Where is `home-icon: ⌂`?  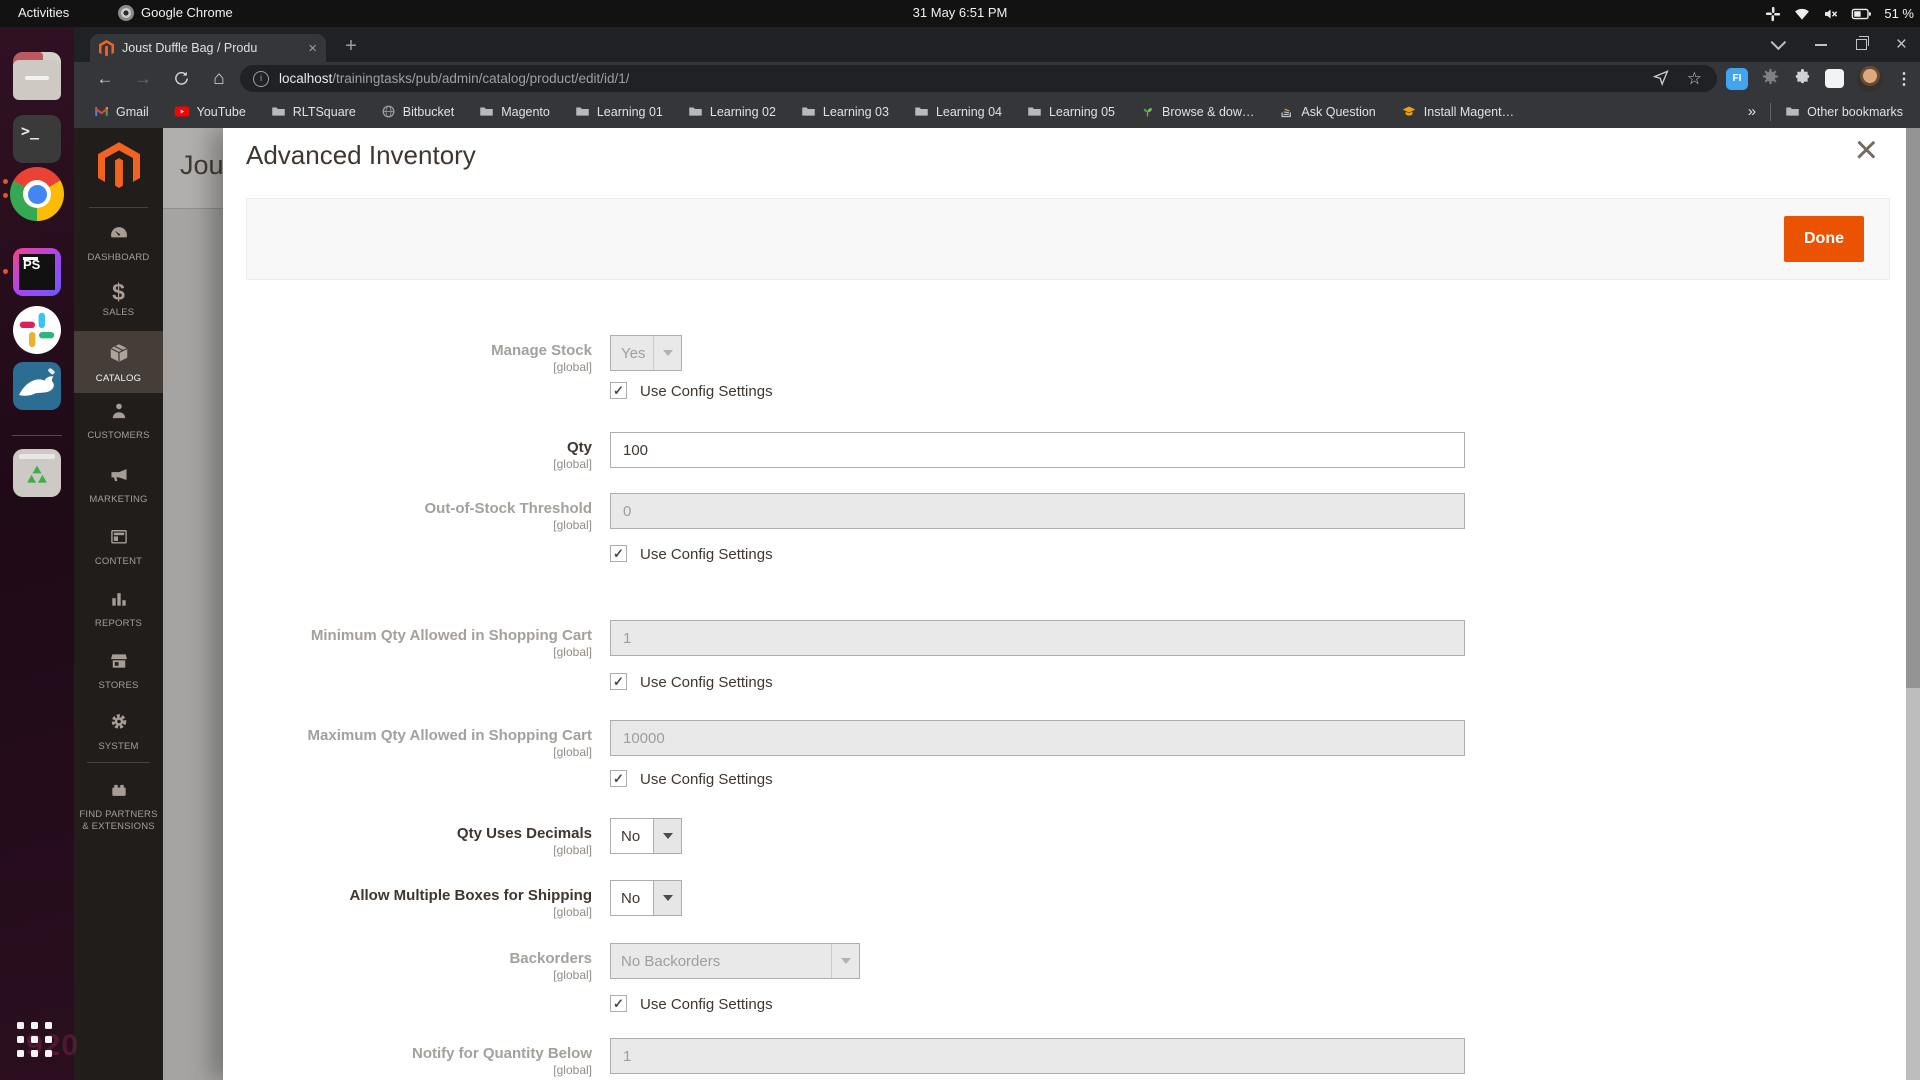
home-icon: ⌂ is located at coordinates (219, 78).